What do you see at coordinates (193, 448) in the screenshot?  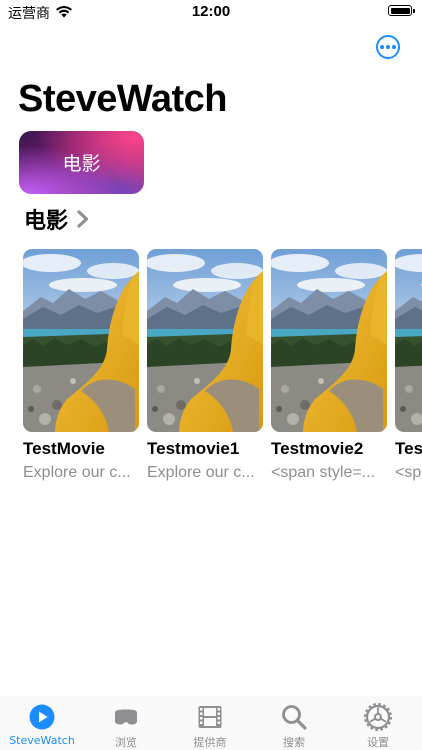 I see `movie-title: Testmovie1` at bounding box center [193, 448].